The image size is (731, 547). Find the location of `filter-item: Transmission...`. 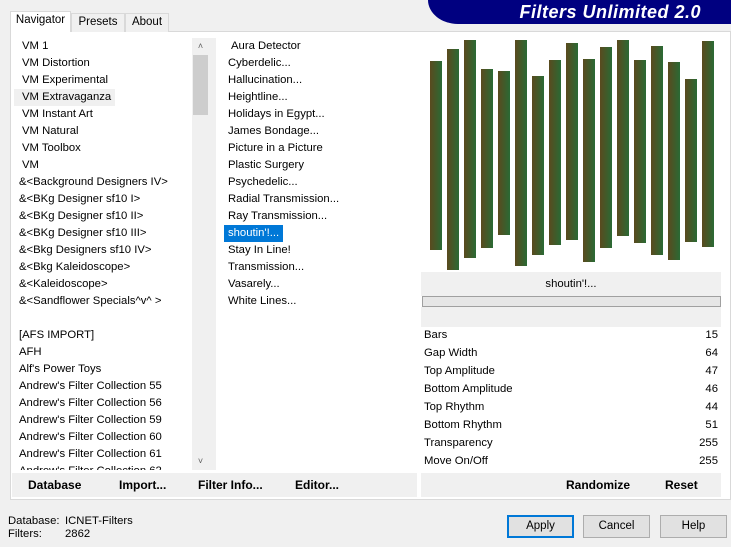

filter-item: Transmission... is located at coordinates (266, 267).